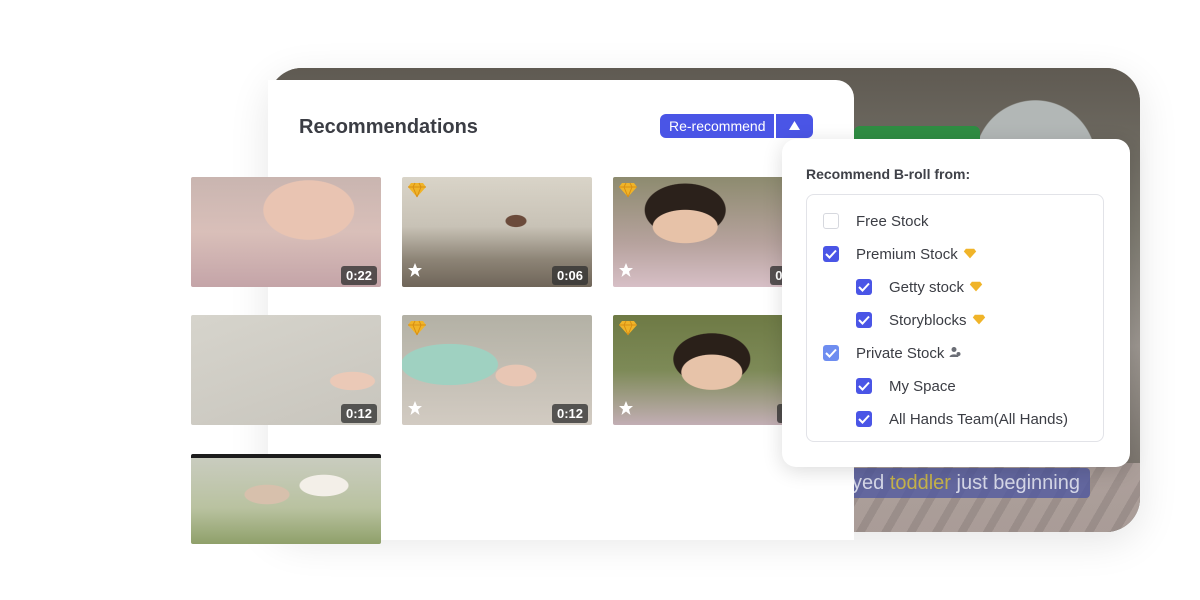 The width and height of the screenshot is (1200, 600). Describe the element at coordinates (928, 320) in the screenshot. I see `option-label: Storyblocks` at that location.